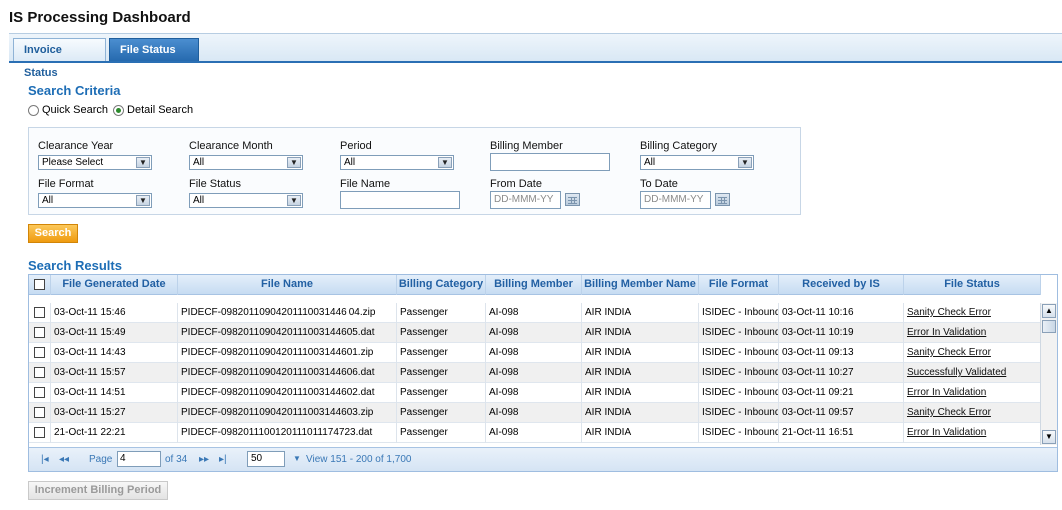 The width and height of the screenshot is (1062, 510). I want to click on scroll-thumb, so click(1049, 326).